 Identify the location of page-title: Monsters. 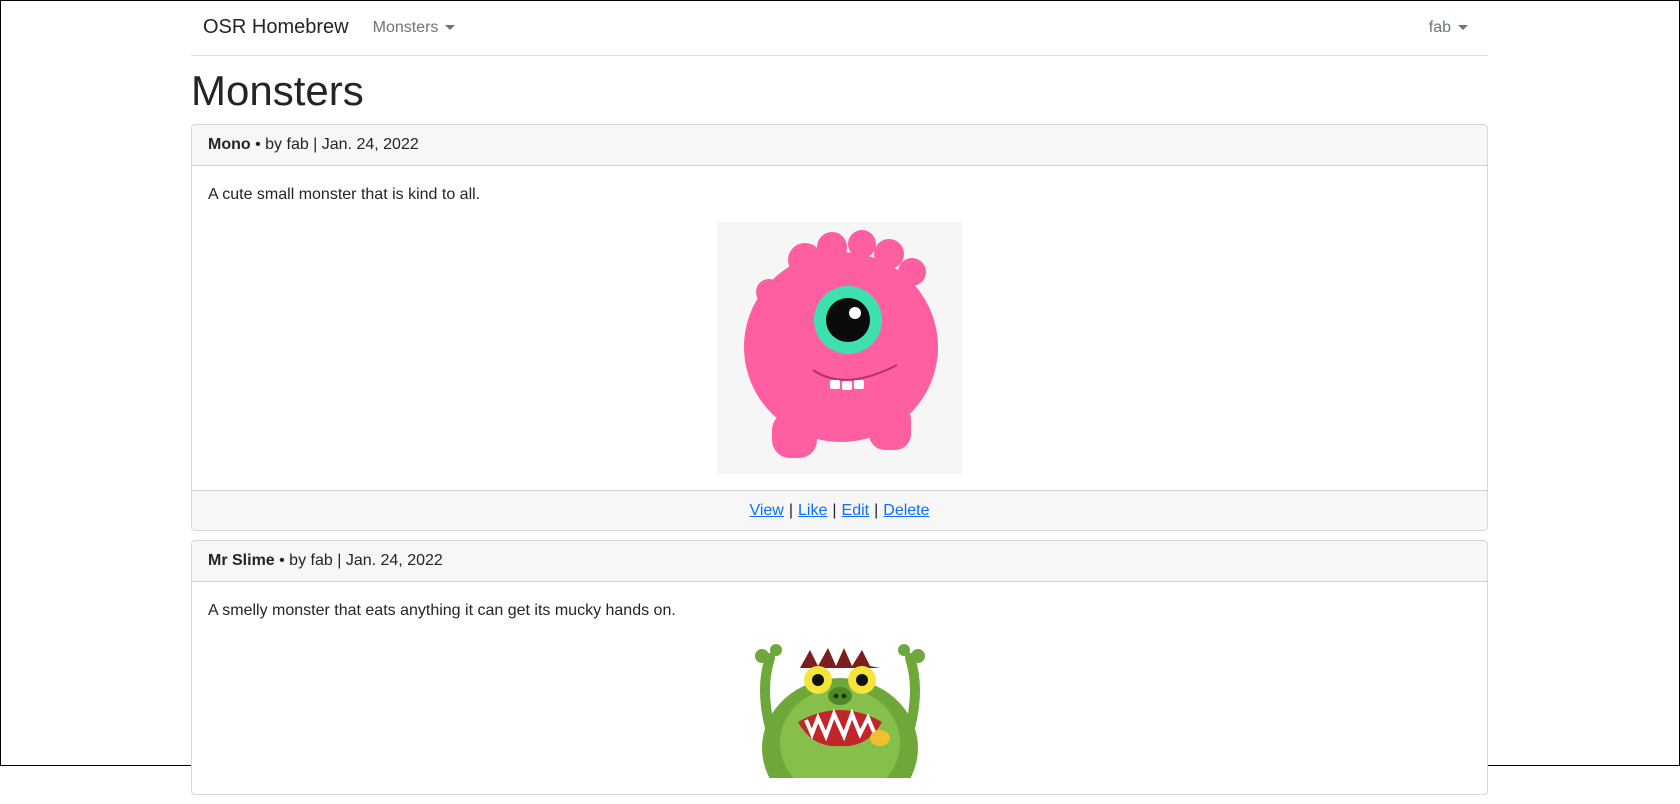
(277, 90).